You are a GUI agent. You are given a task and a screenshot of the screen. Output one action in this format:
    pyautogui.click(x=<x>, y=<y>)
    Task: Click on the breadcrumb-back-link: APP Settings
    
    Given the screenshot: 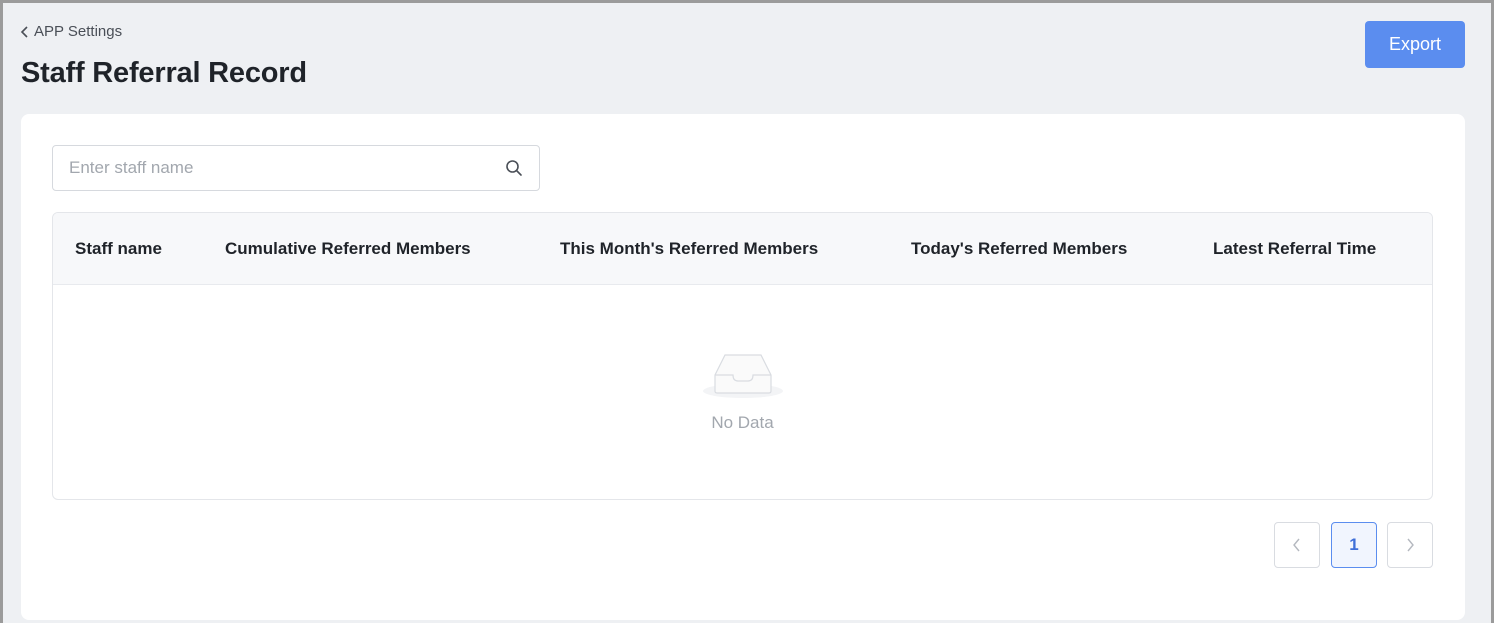 What is the action you would take?
    pyautogui.click(x=71, y=31)
    